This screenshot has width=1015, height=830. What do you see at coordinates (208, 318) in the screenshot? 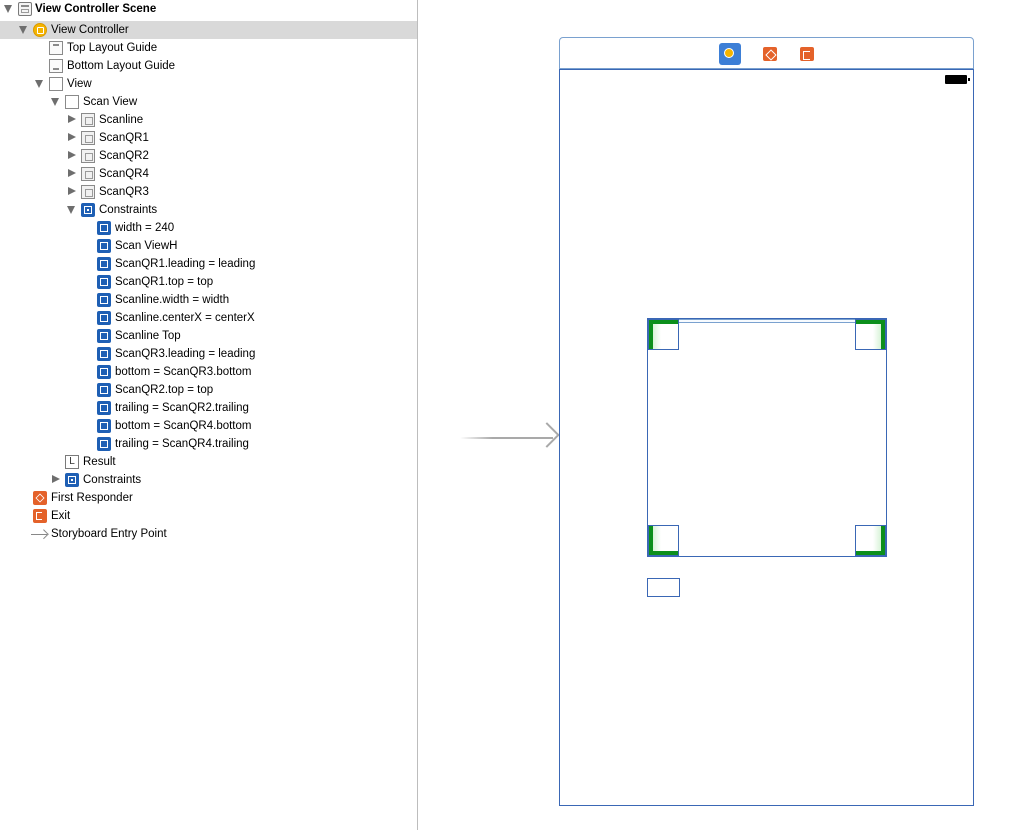
I see `outline-row-constraint: Scanline.centerX = centerX` at bounding box center [208, 318].